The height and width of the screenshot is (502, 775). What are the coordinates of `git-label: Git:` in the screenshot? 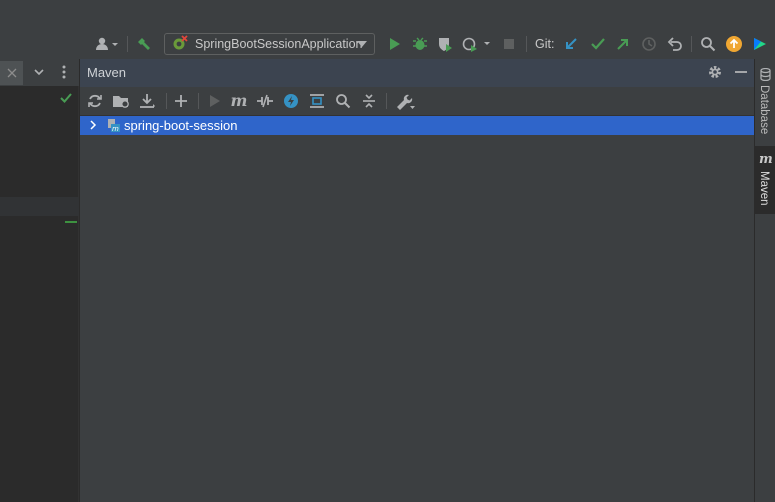 It's located at (545, 44).